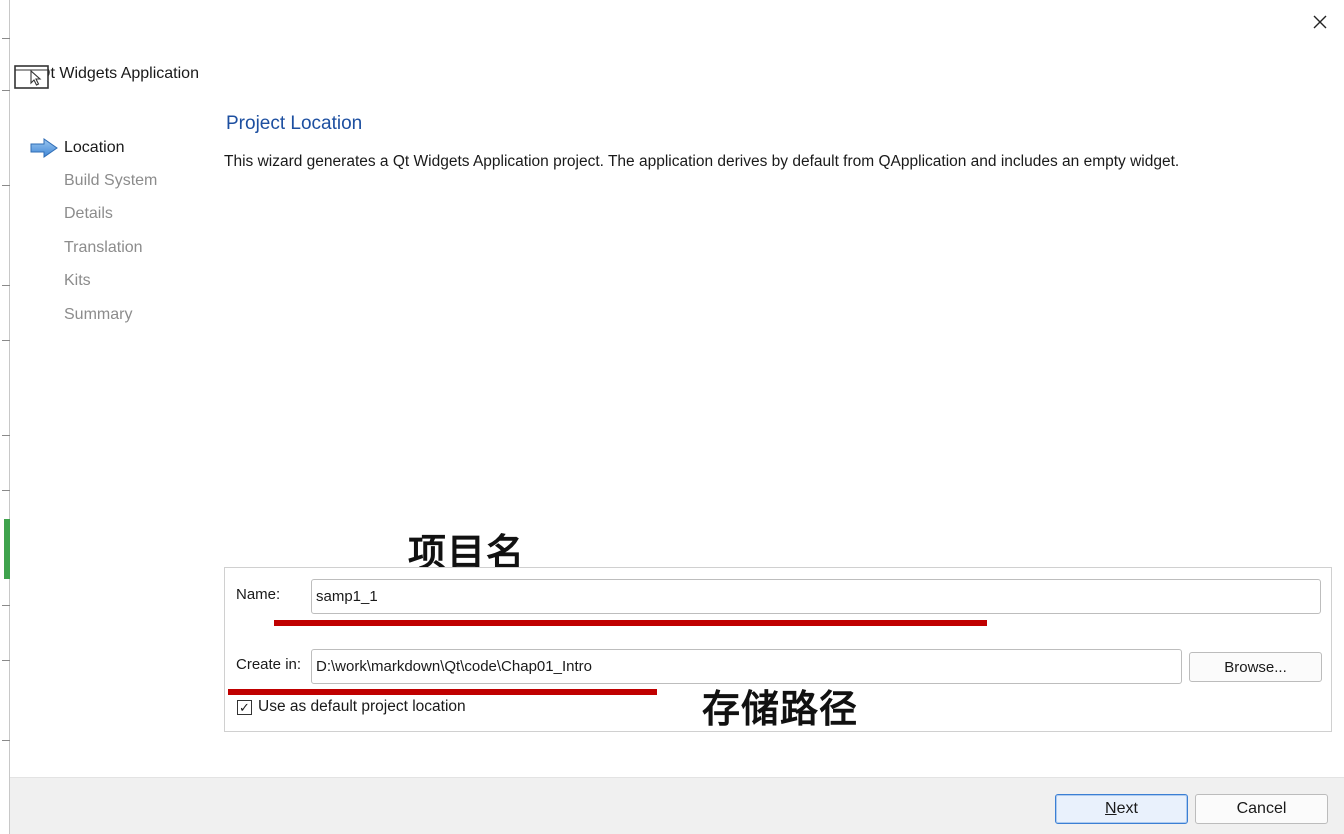 The image size is (1344, 834). I want to click on name-input: samp1_1, so click(816, 596).